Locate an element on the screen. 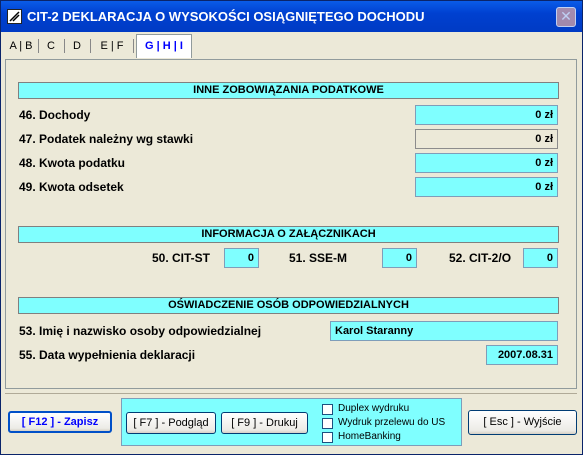  preview-button: [ F7 ] - Podgląd is located at coordinates (171, 423).